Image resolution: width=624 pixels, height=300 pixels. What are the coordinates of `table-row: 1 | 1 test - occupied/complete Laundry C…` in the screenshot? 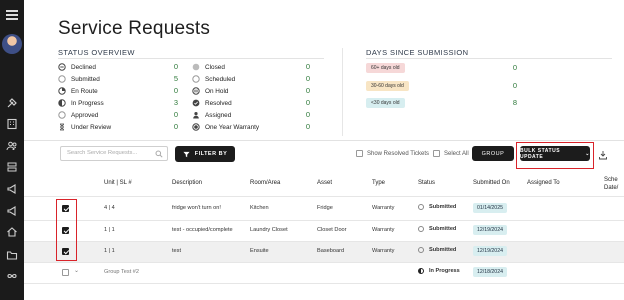 It's located at (324, 231).